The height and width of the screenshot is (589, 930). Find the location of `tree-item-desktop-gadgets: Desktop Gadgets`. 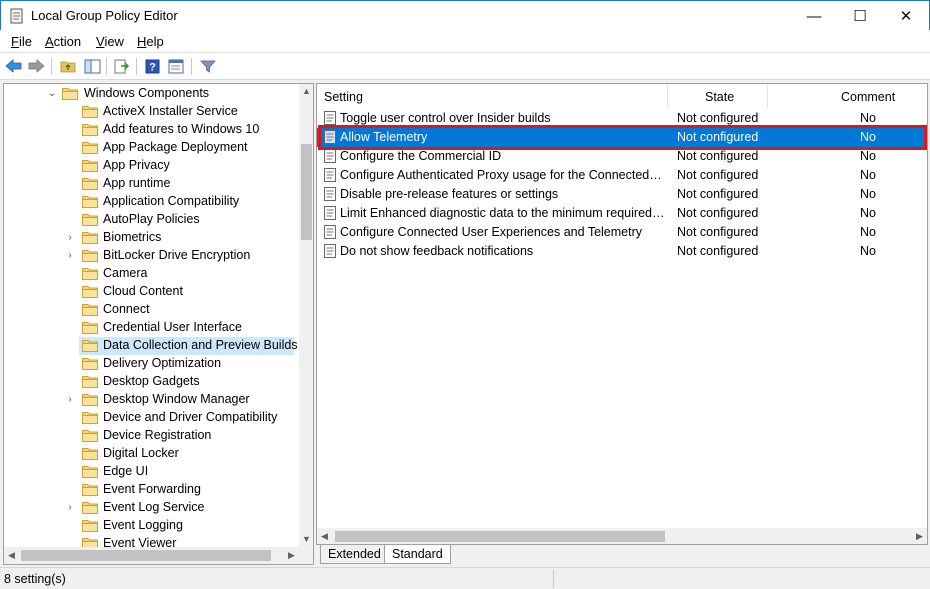

tree-item-desktop-gadgets: Desktop Gadgets is located at coordinates (150, 382).